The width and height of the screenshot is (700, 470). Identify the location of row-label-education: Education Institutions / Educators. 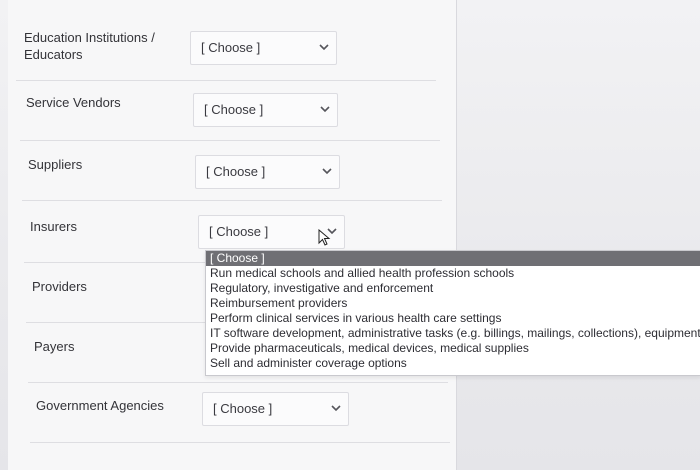
(89, 46).